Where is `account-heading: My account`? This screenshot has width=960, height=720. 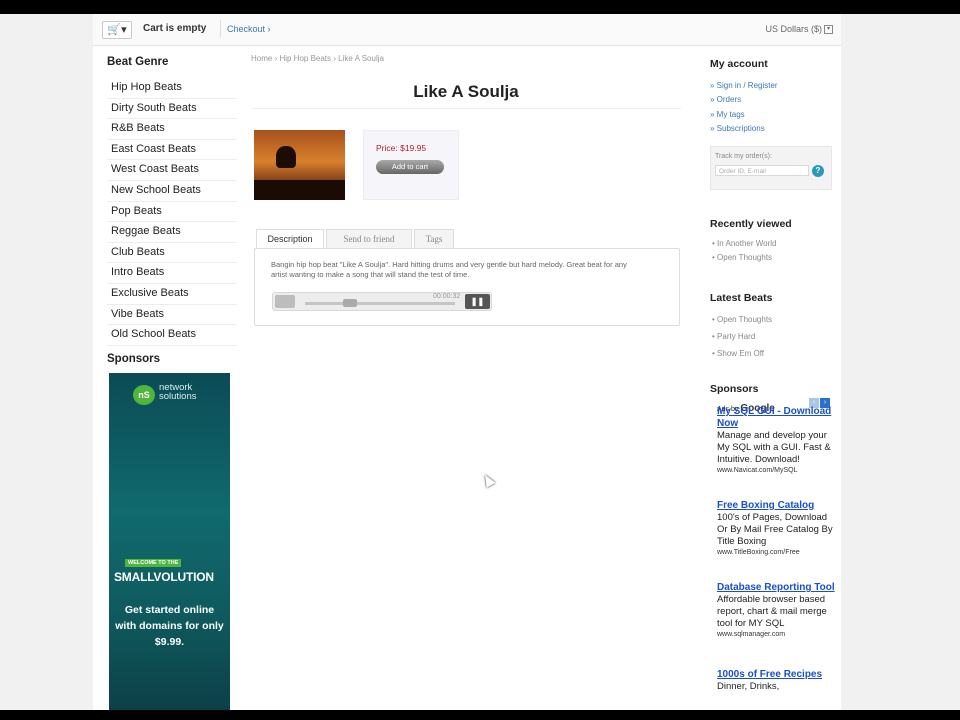
account-heading: My account is located at coordinates (739, 64).